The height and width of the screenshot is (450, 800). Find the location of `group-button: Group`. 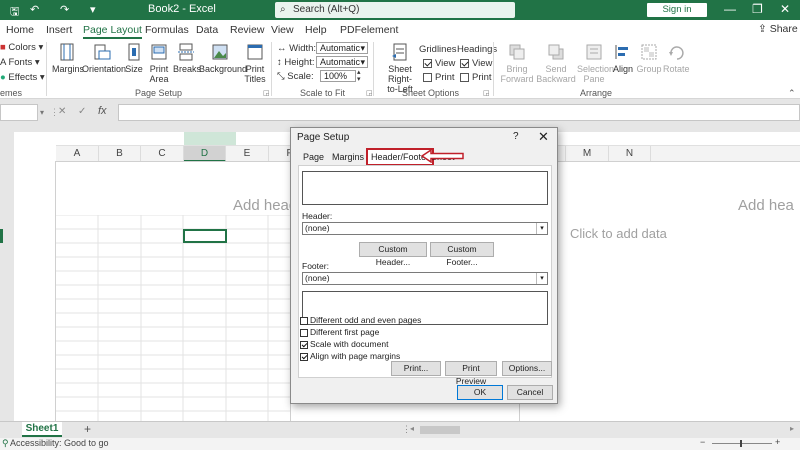

group-button: Group is located at coordinates (649, 58).